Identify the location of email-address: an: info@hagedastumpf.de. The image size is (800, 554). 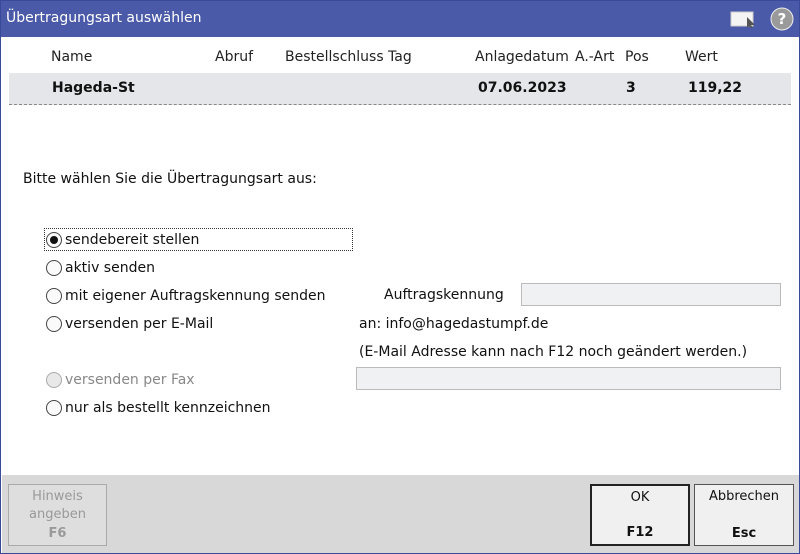
(454, 324).